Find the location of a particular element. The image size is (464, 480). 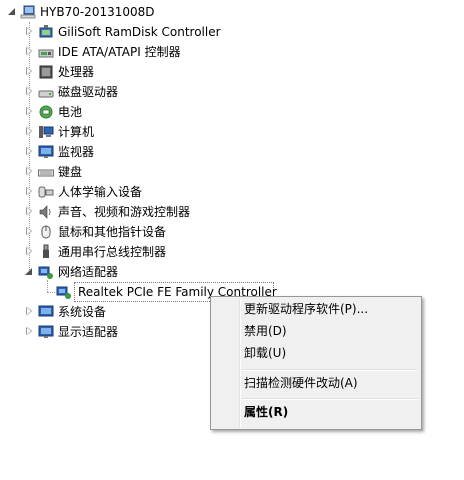

keyboard-icon is located at coordinates (46, 173).